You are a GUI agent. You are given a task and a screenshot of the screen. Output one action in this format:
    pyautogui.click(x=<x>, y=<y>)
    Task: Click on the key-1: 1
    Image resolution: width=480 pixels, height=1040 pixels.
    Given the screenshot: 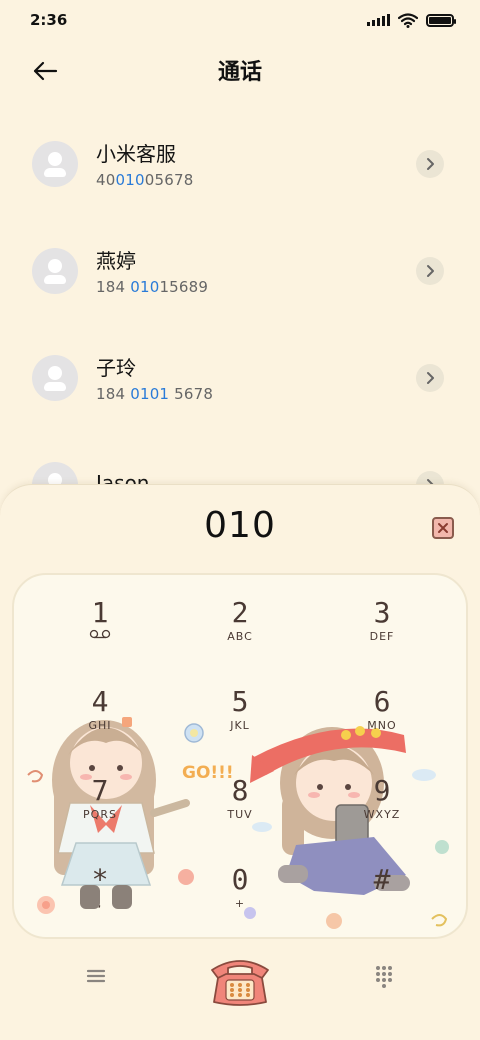 What is the action you would take?
    pyautogui.click(x=100, y=641)
    